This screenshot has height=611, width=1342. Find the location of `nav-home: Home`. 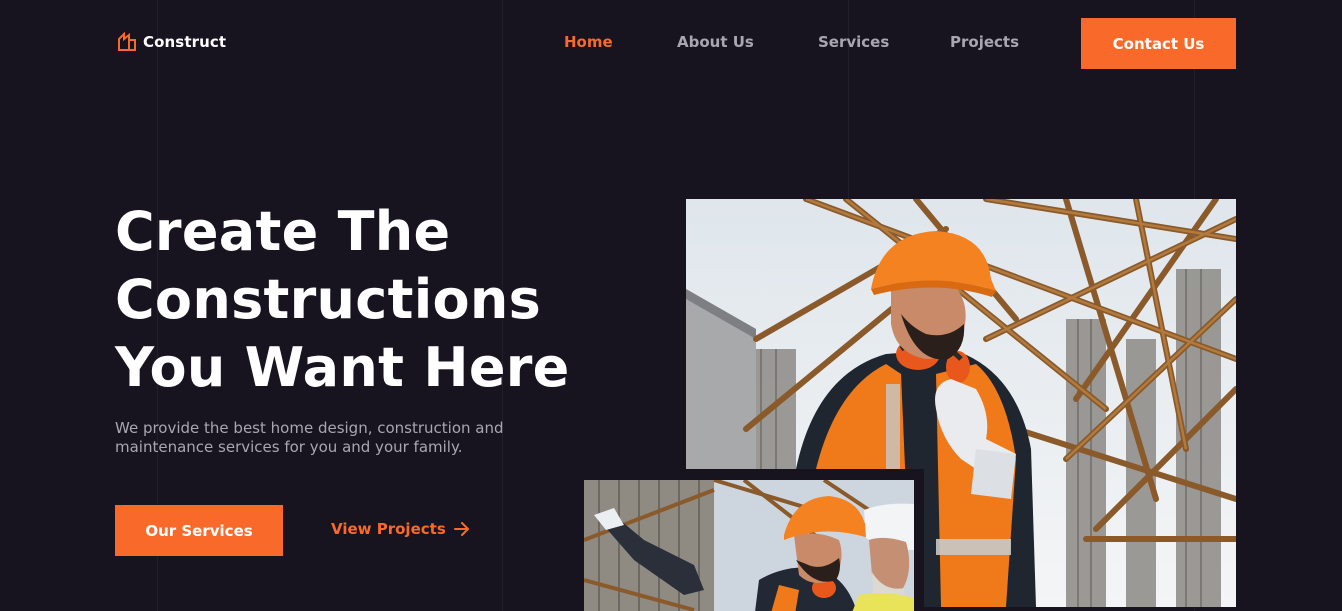

nav-home: Home is located at coordinates (588, 42).